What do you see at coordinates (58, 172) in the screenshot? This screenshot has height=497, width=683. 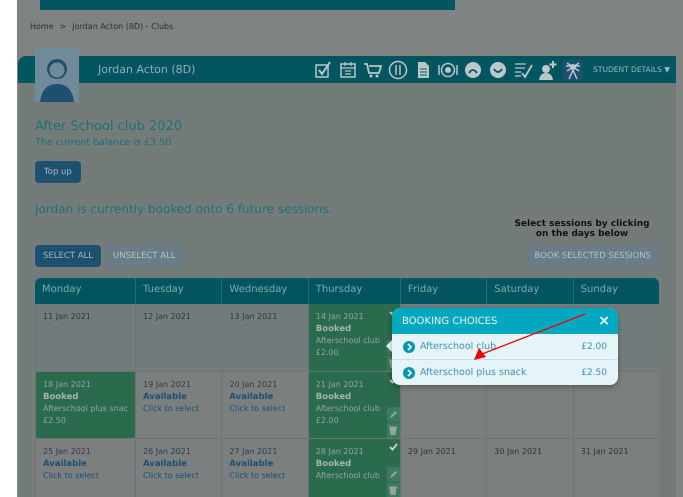 I see `top-up-button: Top up` at bounding box center [58, 172].